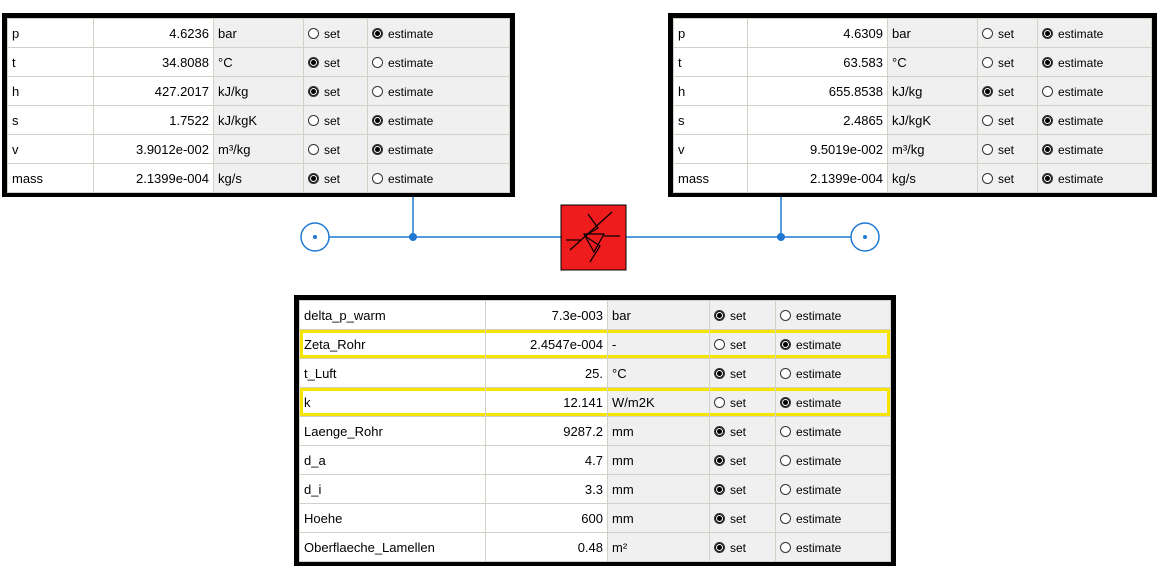 Image resolution: width=1163 pixels, height=566 pixels. What do you see at coordinates (392, 547) in the screenshot?
I see `param-name: Oberflaeche_Lamellen` at bounding box center [392, 547].